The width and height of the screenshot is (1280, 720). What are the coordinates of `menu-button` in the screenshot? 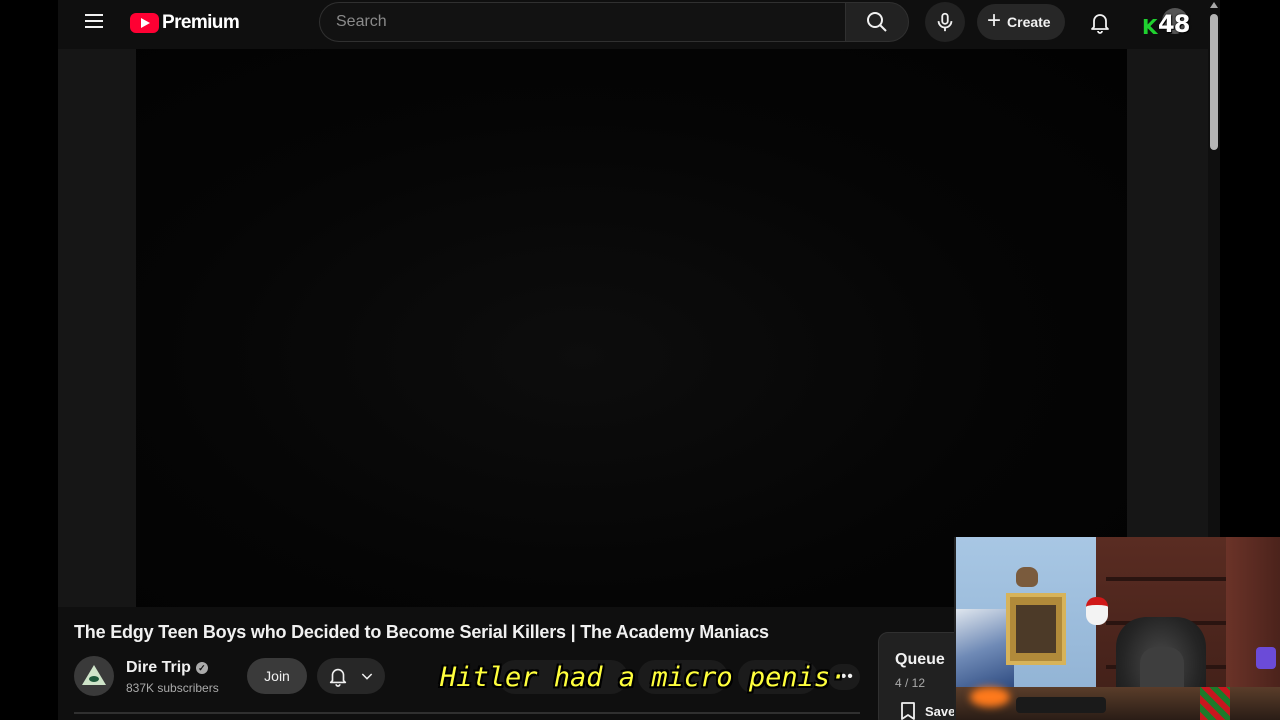 It's located at (94, 22).